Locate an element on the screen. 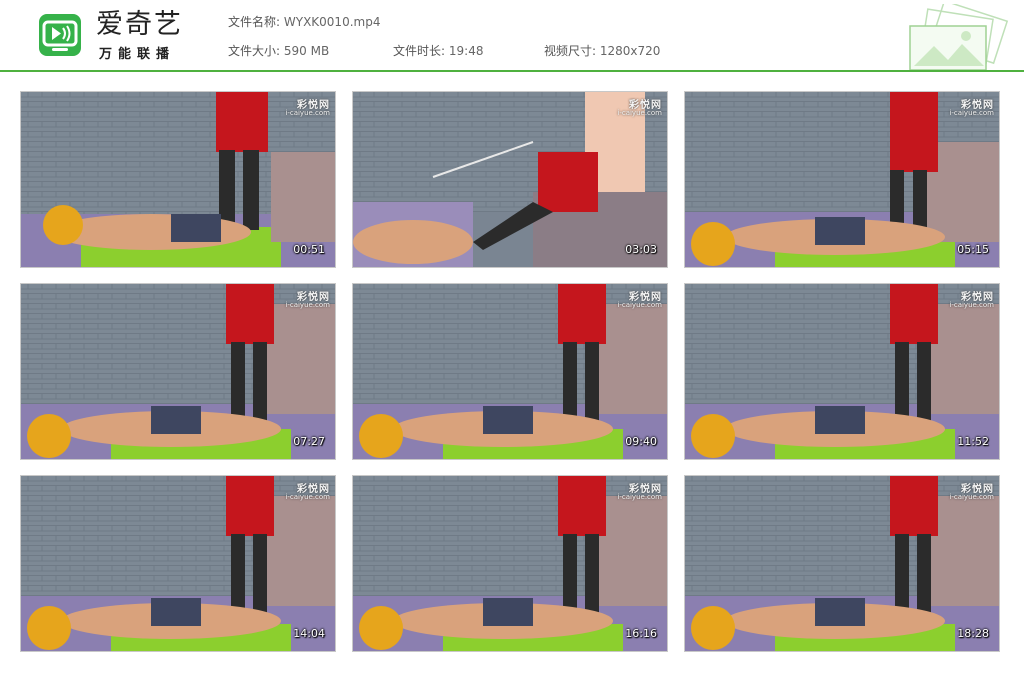 The height and width of the screenshot is (675, 1024). file-name-value: WYXK0010.mp4 is located at coordinates (332, 22).